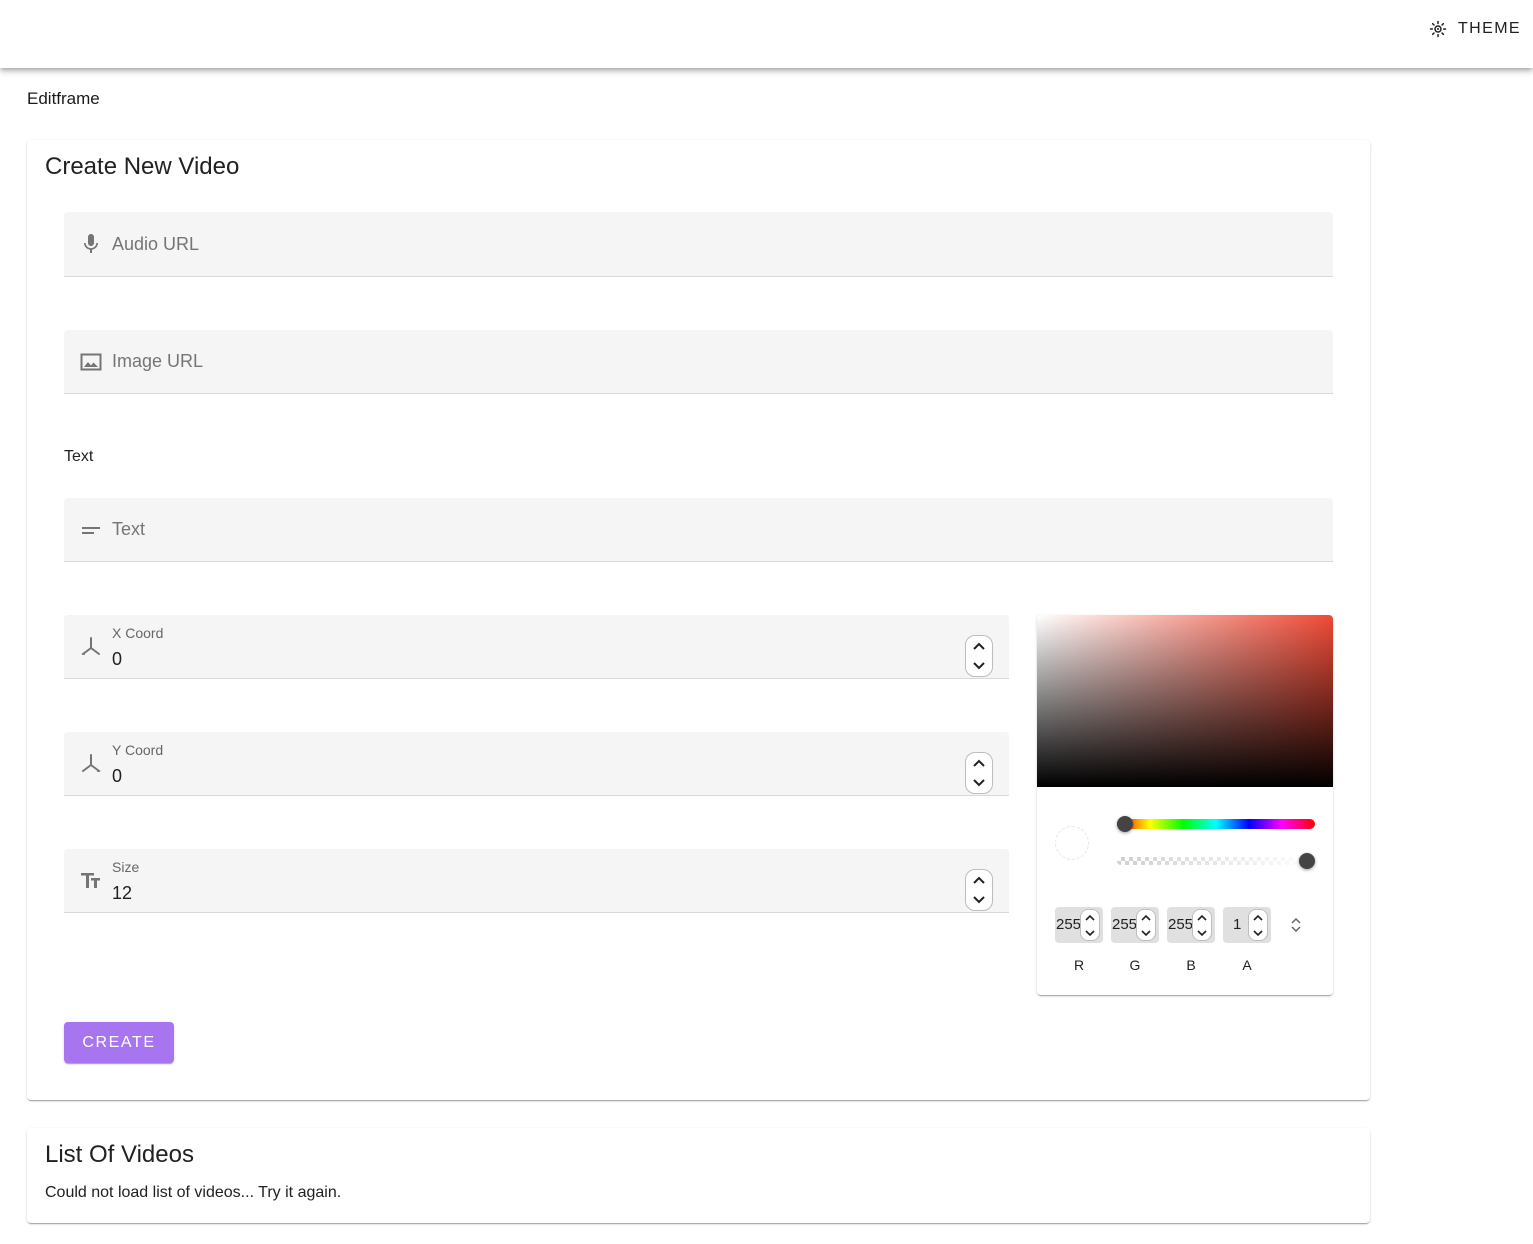  What do you see at coordinates (91, 362) in the screenshot?
I see `image-icon` at bounding box center [91, 362].